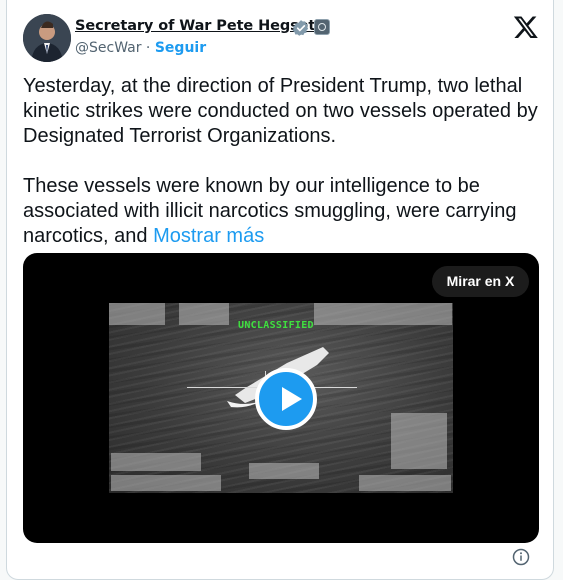  Describe the element at coordinates (300, 28) in the screenshot. I see `verified-badge-icon` at that location.